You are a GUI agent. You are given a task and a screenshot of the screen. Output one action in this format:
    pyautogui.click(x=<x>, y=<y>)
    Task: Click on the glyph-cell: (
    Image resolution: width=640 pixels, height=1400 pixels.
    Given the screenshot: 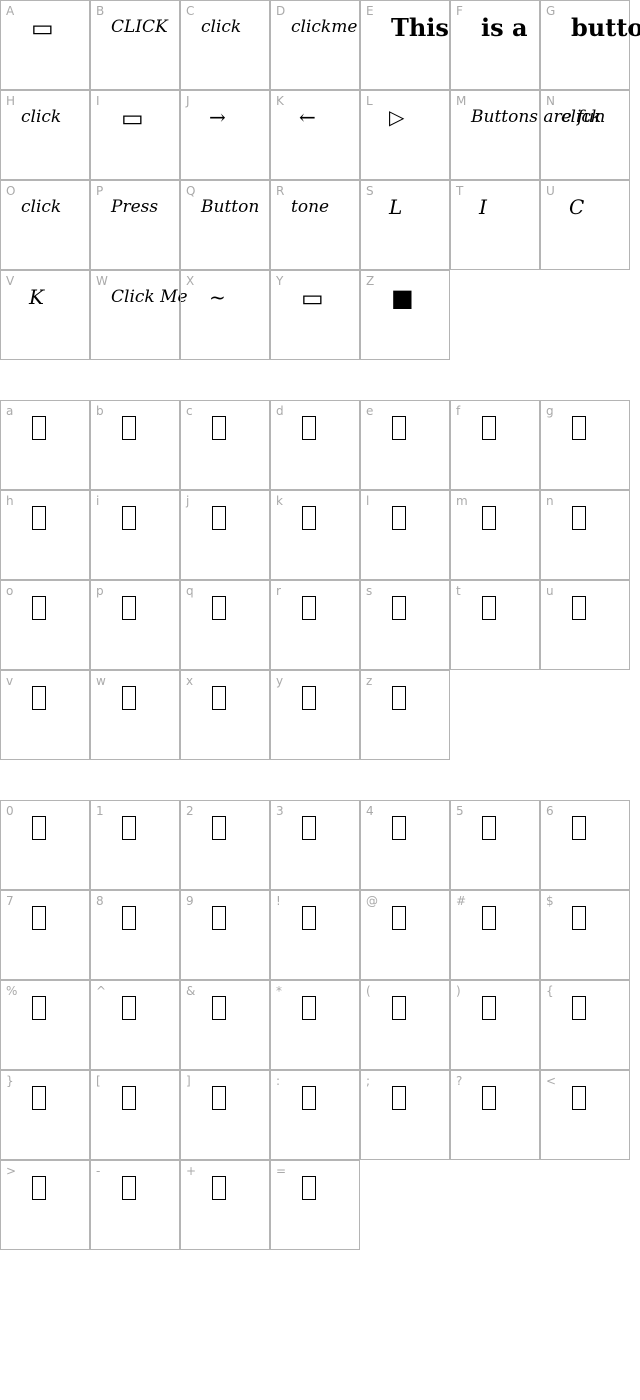 What is the action you would take?
    pyautogui.click(x=405, y=1025)
    